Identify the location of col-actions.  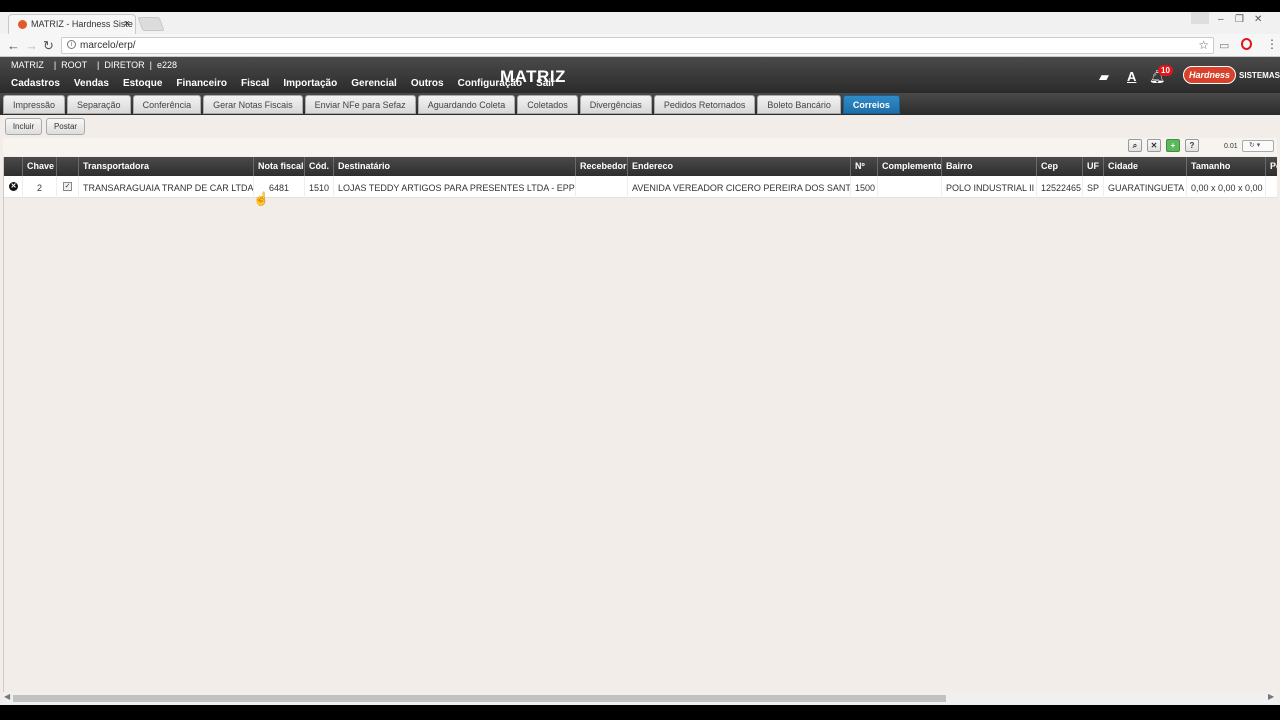
(13, 166).